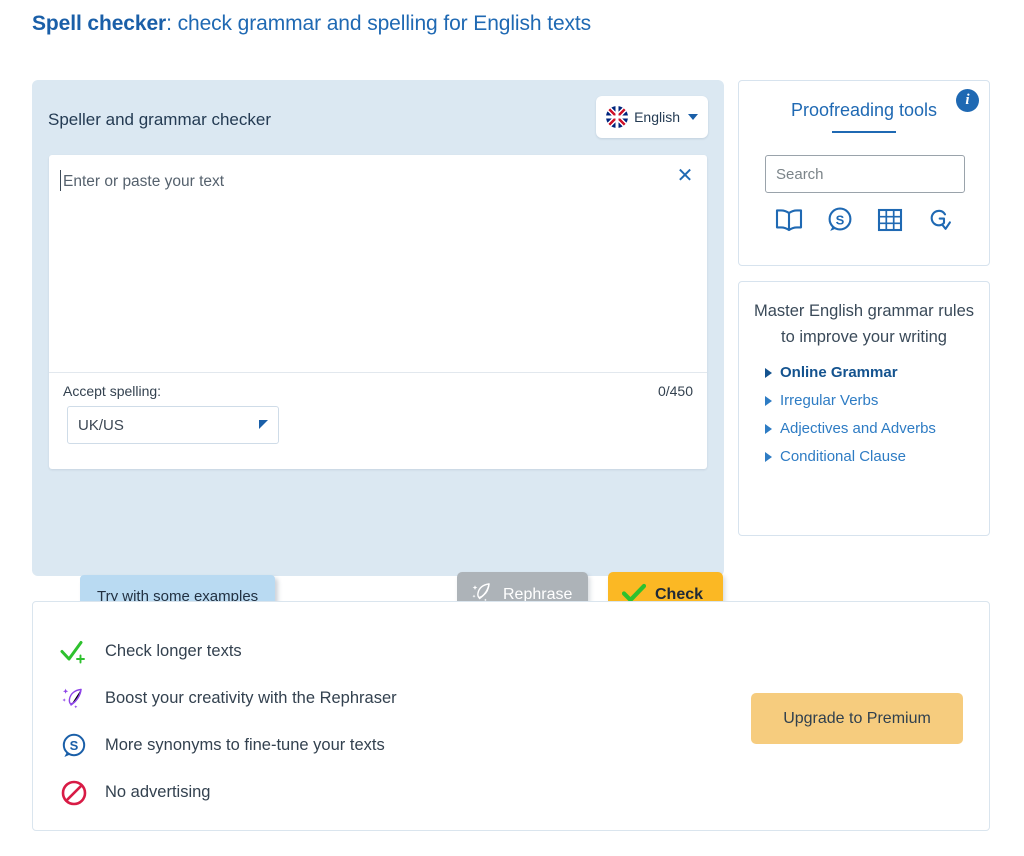  I want to click on editor-footer: Accept spelling: 0/450 UK/US, so click(378, 421).